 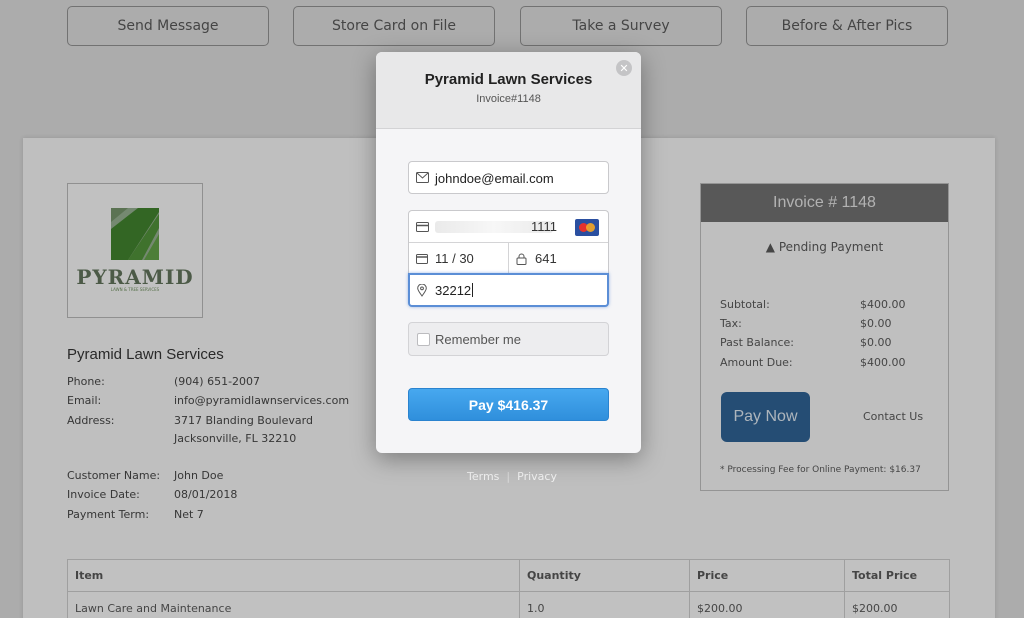 I want to click on modal-title: Pyramid Lawn Services, so click(x=508, y=79).